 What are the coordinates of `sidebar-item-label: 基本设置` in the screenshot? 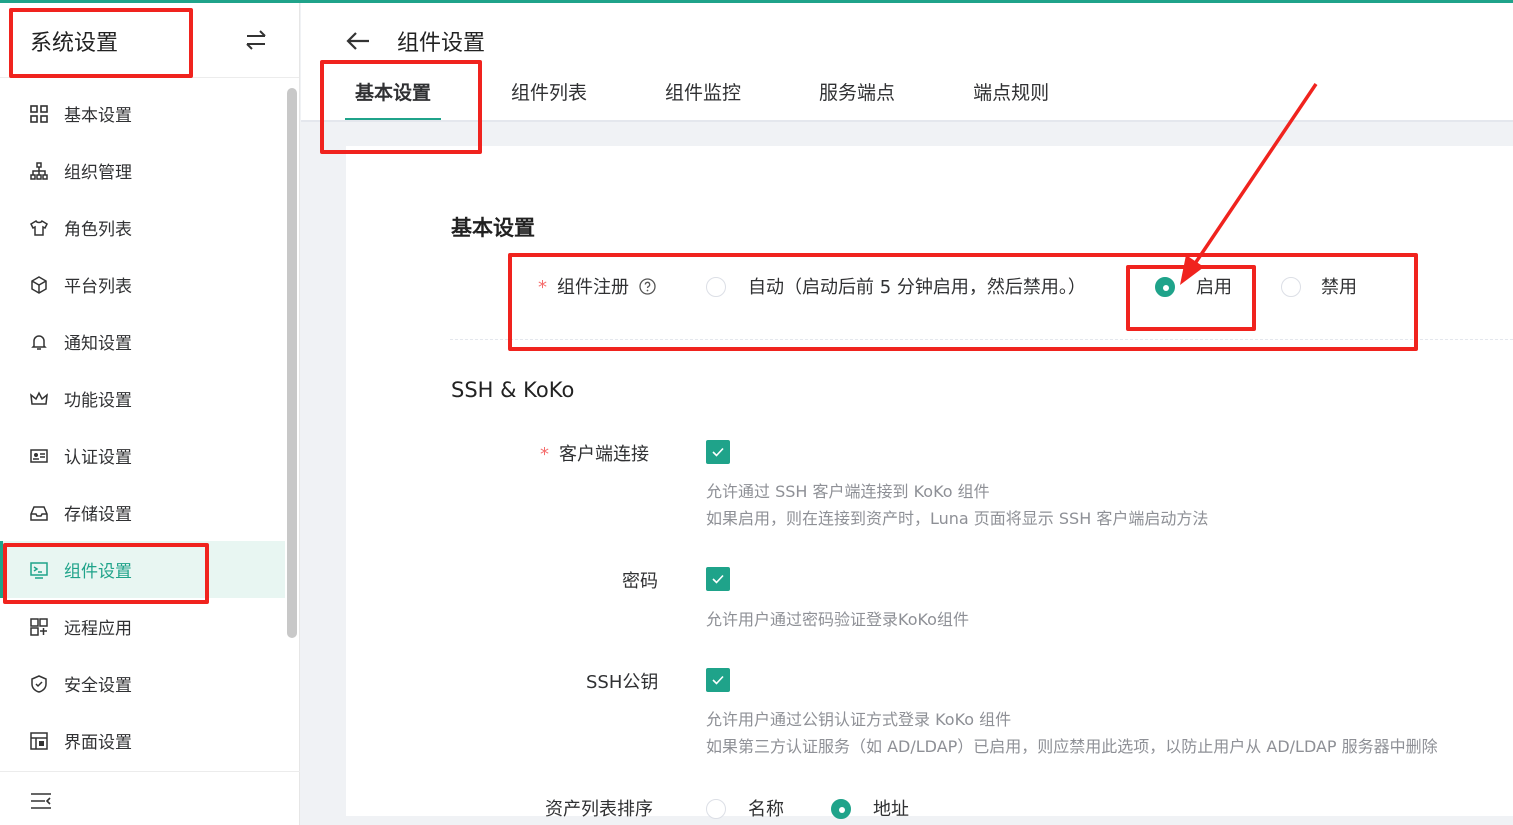 It's located at (98, 116).